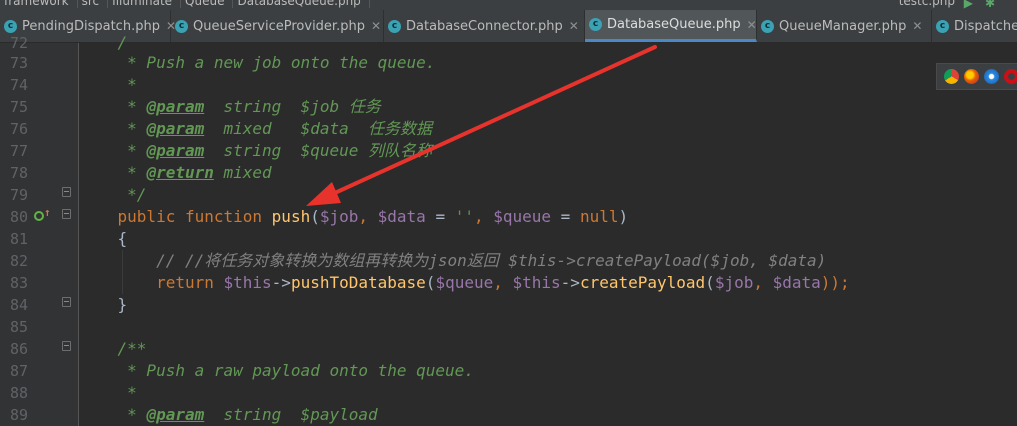 Image resolution: width=1017 pixels, height=426 pixels. Describe the element at coordinates (323, 194) in the screenshot. I see `annotation-arrow-head` at that location.